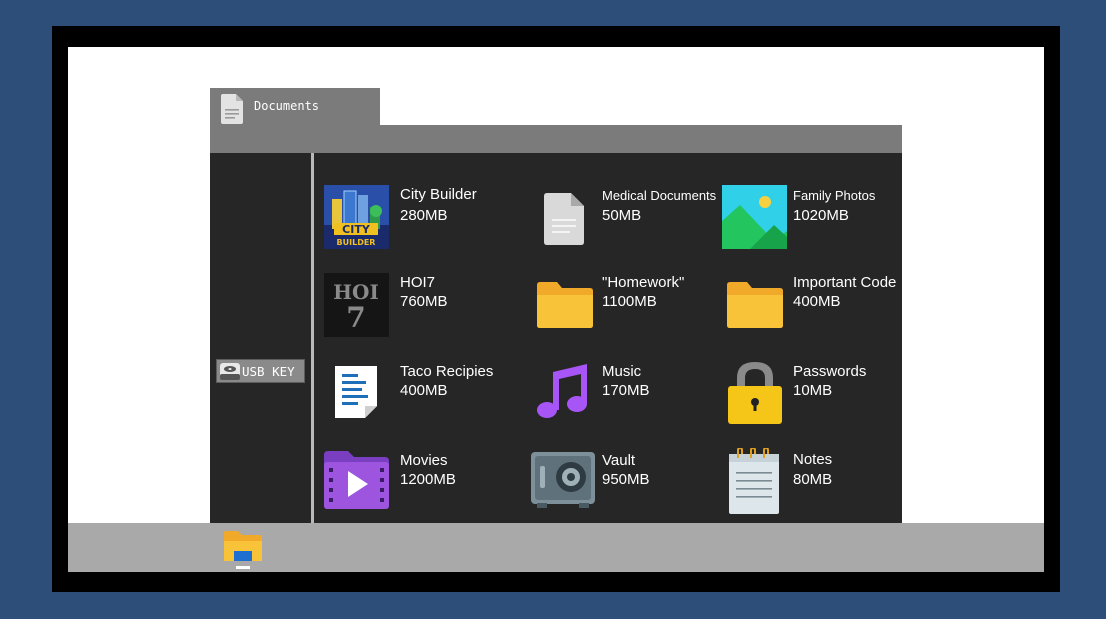  I want to click on file-item-city-builder: CITY BUILDER City Builder 280MB, so click(419, 218).